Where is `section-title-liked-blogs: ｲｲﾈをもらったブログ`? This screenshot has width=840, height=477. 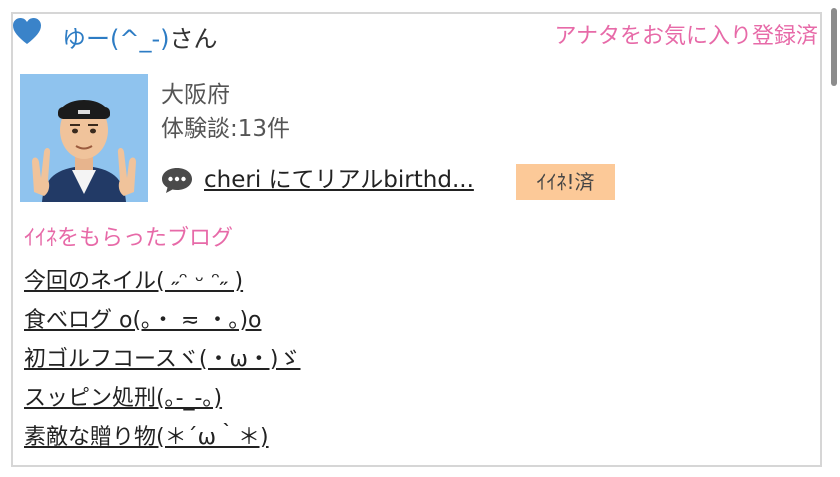 section-title-liked-blogs: ｲｲﾈをもらったブログ is located at coordinates (129, 238).